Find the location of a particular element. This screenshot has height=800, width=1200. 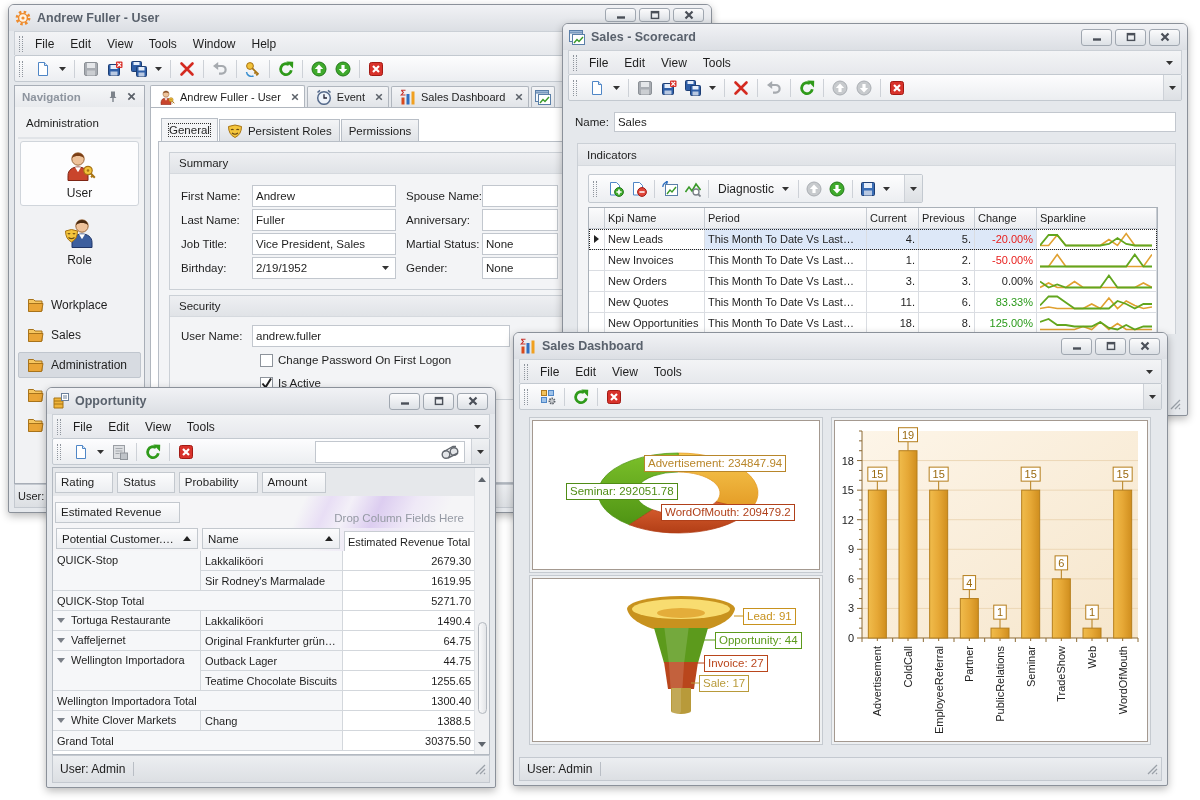

add-document-icon is located at coordinates (616, 188).